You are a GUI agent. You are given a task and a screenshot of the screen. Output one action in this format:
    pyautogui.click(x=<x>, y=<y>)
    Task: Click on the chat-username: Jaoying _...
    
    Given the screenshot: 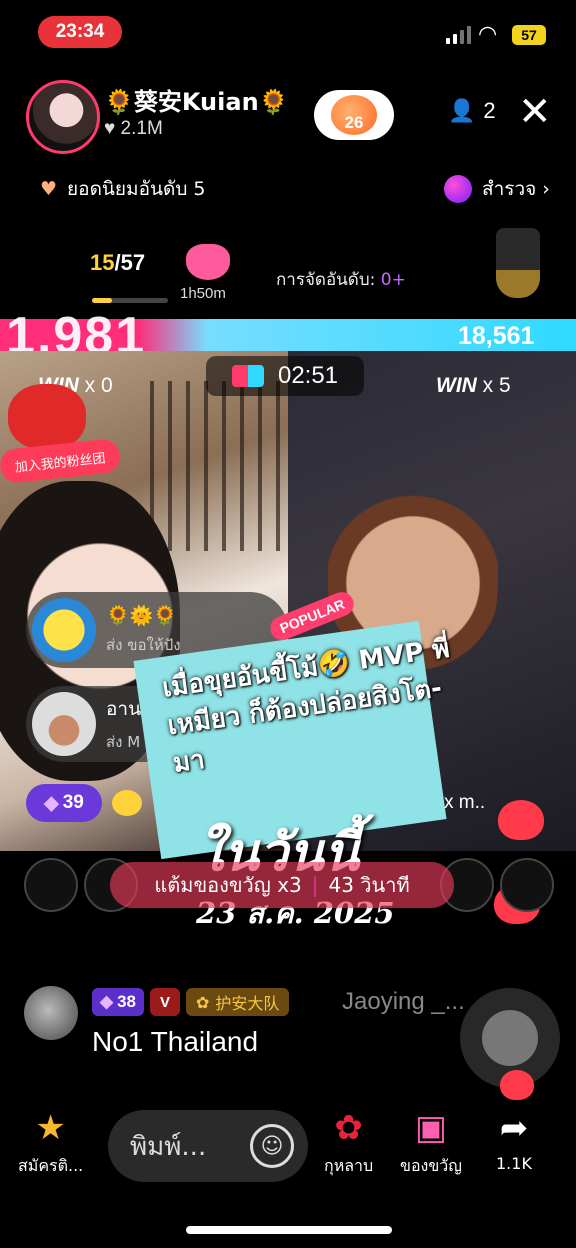 What is the action you would take?
    pyautogui.click(x=403, y=1002)
    